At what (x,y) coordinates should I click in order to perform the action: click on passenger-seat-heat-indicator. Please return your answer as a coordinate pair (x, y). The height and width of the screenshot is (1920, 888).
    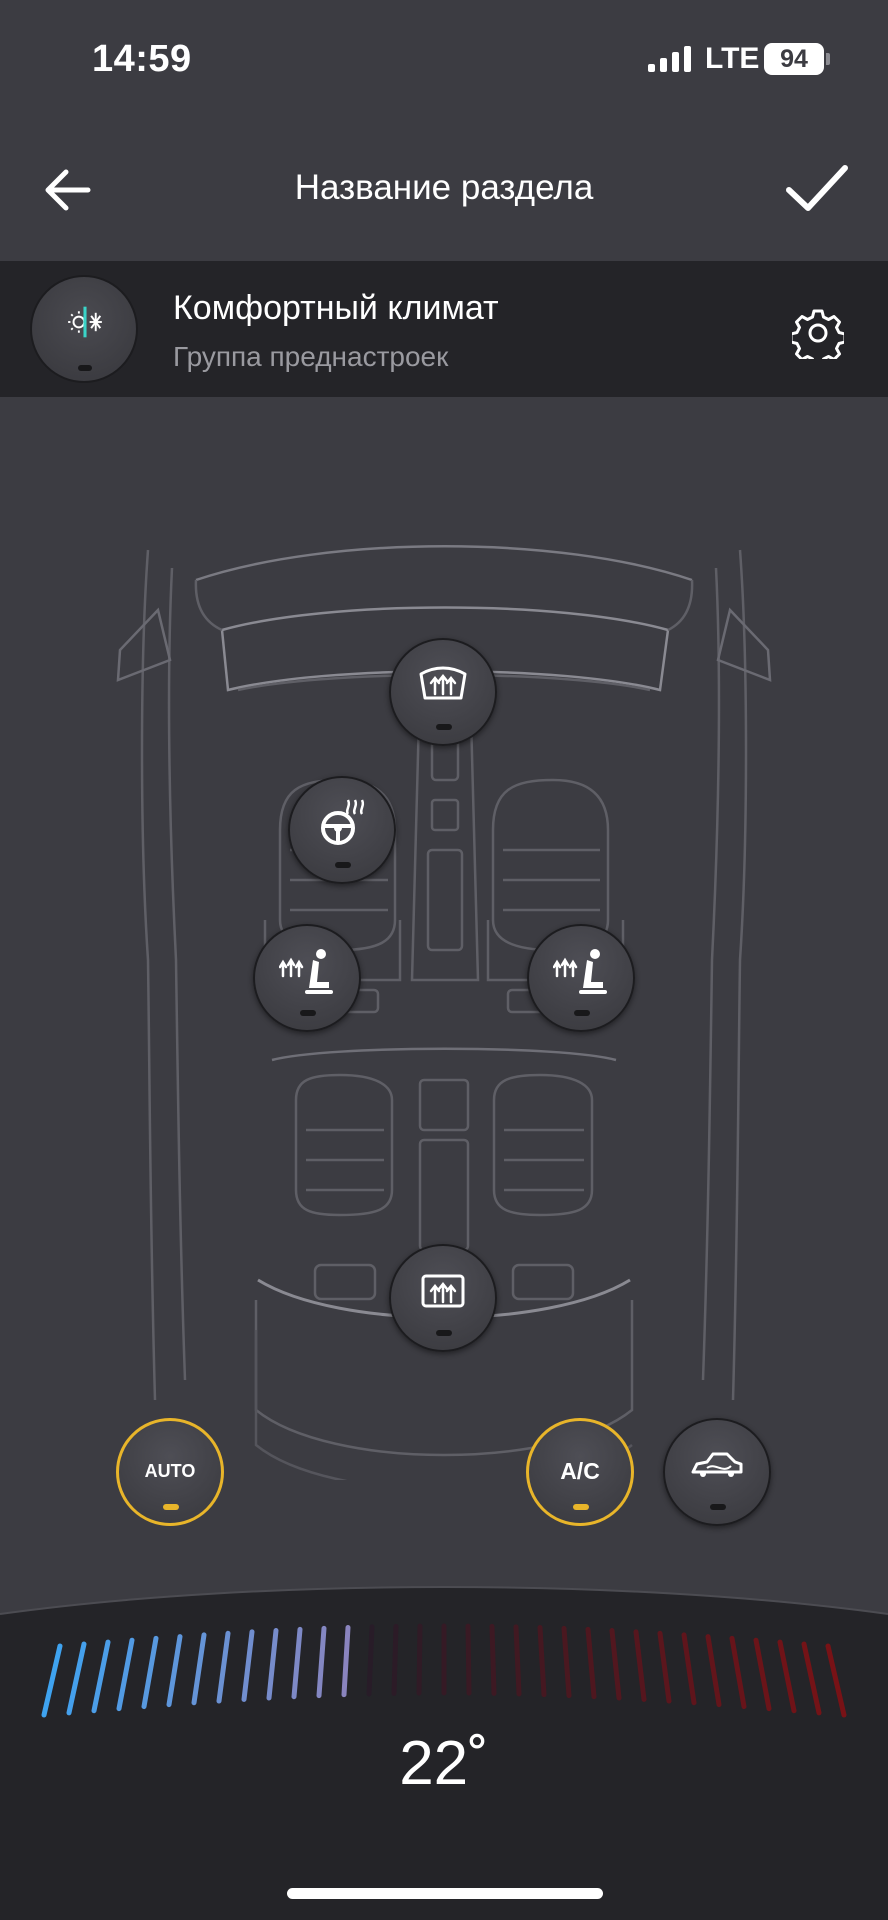
    Looking at the image, I should click on (582, 1013).